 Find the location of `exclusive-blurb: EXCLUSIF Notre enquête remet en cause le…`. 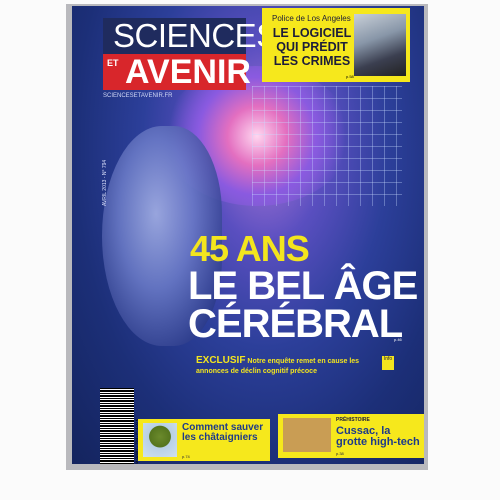

exclusive-blurb: EXCLUSIF Notre enquête remet en cause le… is located at coordinates (286, 366).